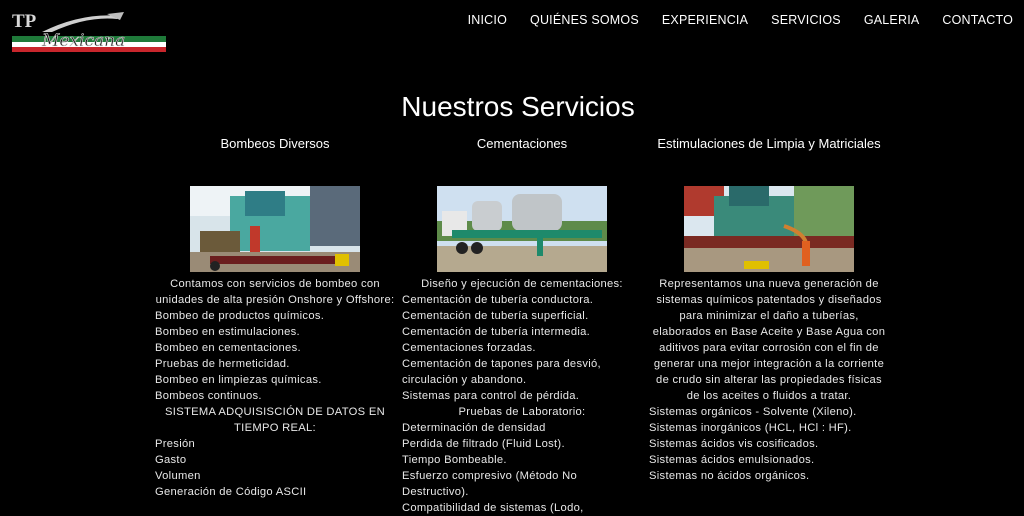 The image size is (1024, 516). What do you see at coordinates (496, 332) in the screenshot?
I see `text-line: Cementación de tubería intermedia.` at bounding box center [496, 332].